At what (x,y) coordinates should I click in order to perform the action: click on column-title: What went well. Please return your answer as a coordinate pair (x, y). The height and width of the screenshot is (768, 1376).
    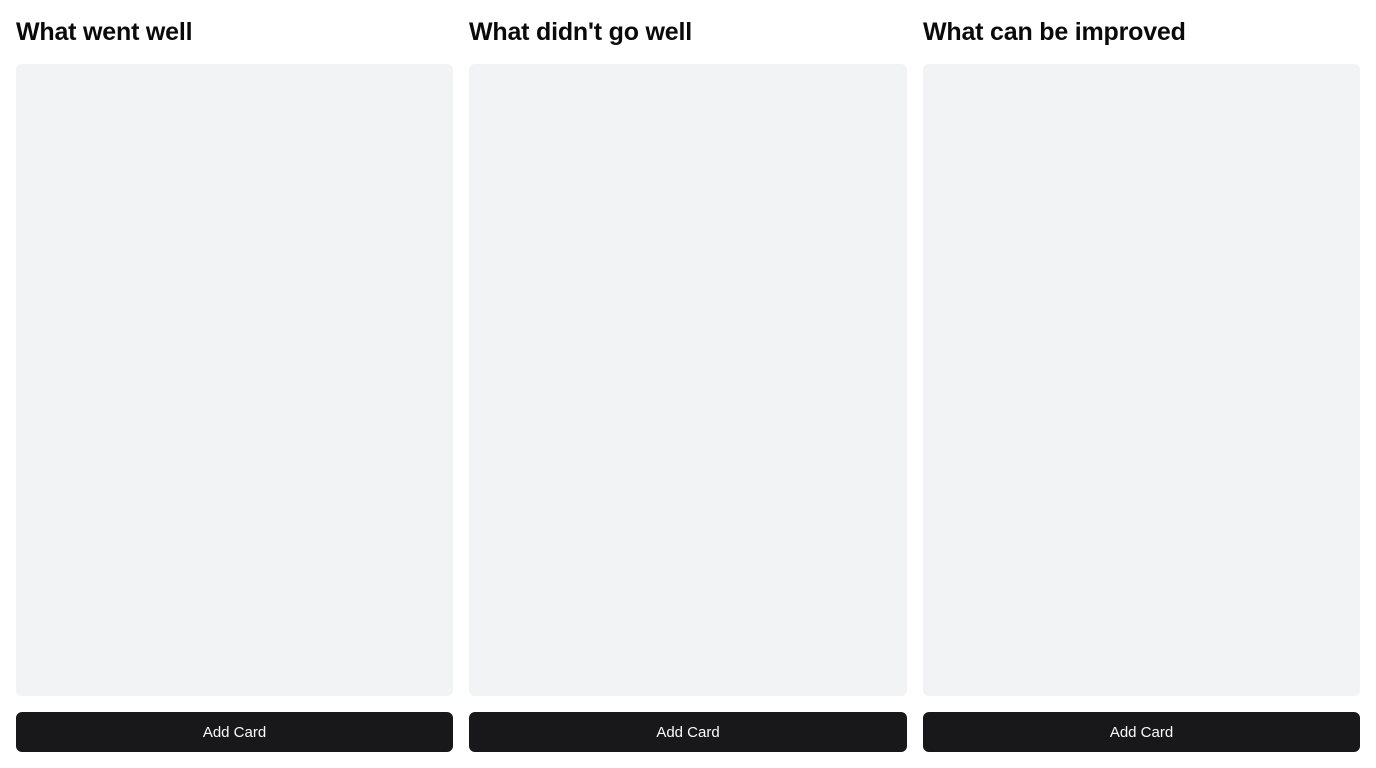
    Looking at the image, I should click on (104, 32).